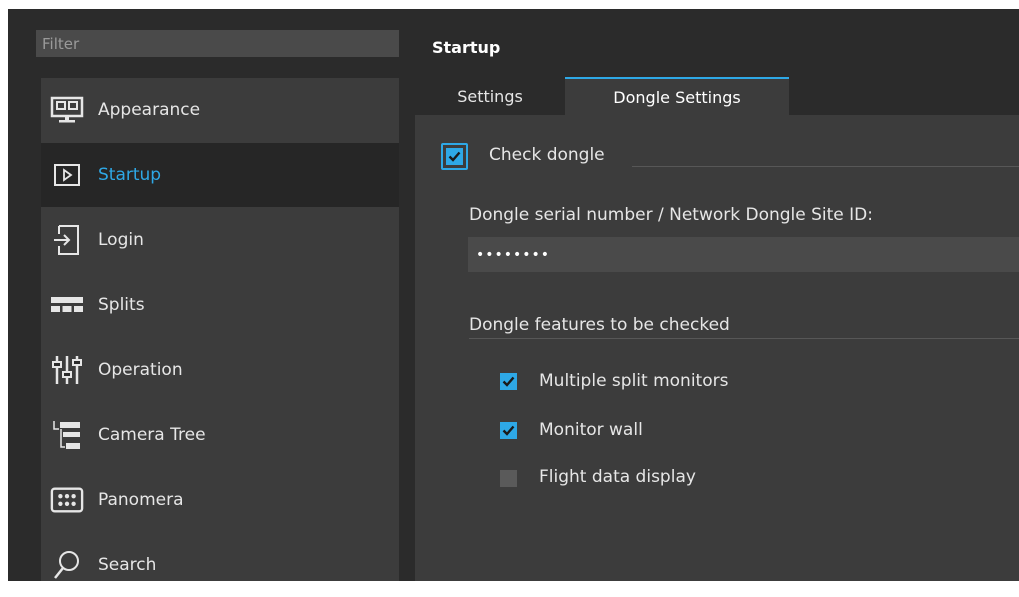  What do you see at coordinates (140, 370) in the screenshot?
I see `sidebar-item-label: Operation` at bounding box center [140, 370].